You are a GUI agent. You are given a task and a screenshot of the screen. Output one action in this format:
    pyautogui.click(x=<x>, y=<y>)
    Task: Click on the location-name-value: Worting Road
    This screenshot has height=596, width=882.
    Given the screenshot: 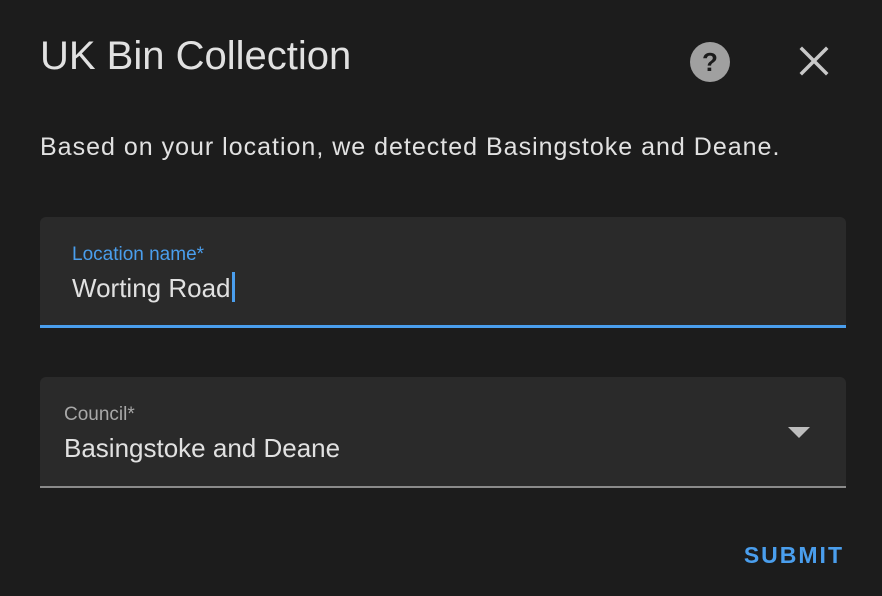 What is the action you would take?
    pyautogui.click(x=151, y=288)
    